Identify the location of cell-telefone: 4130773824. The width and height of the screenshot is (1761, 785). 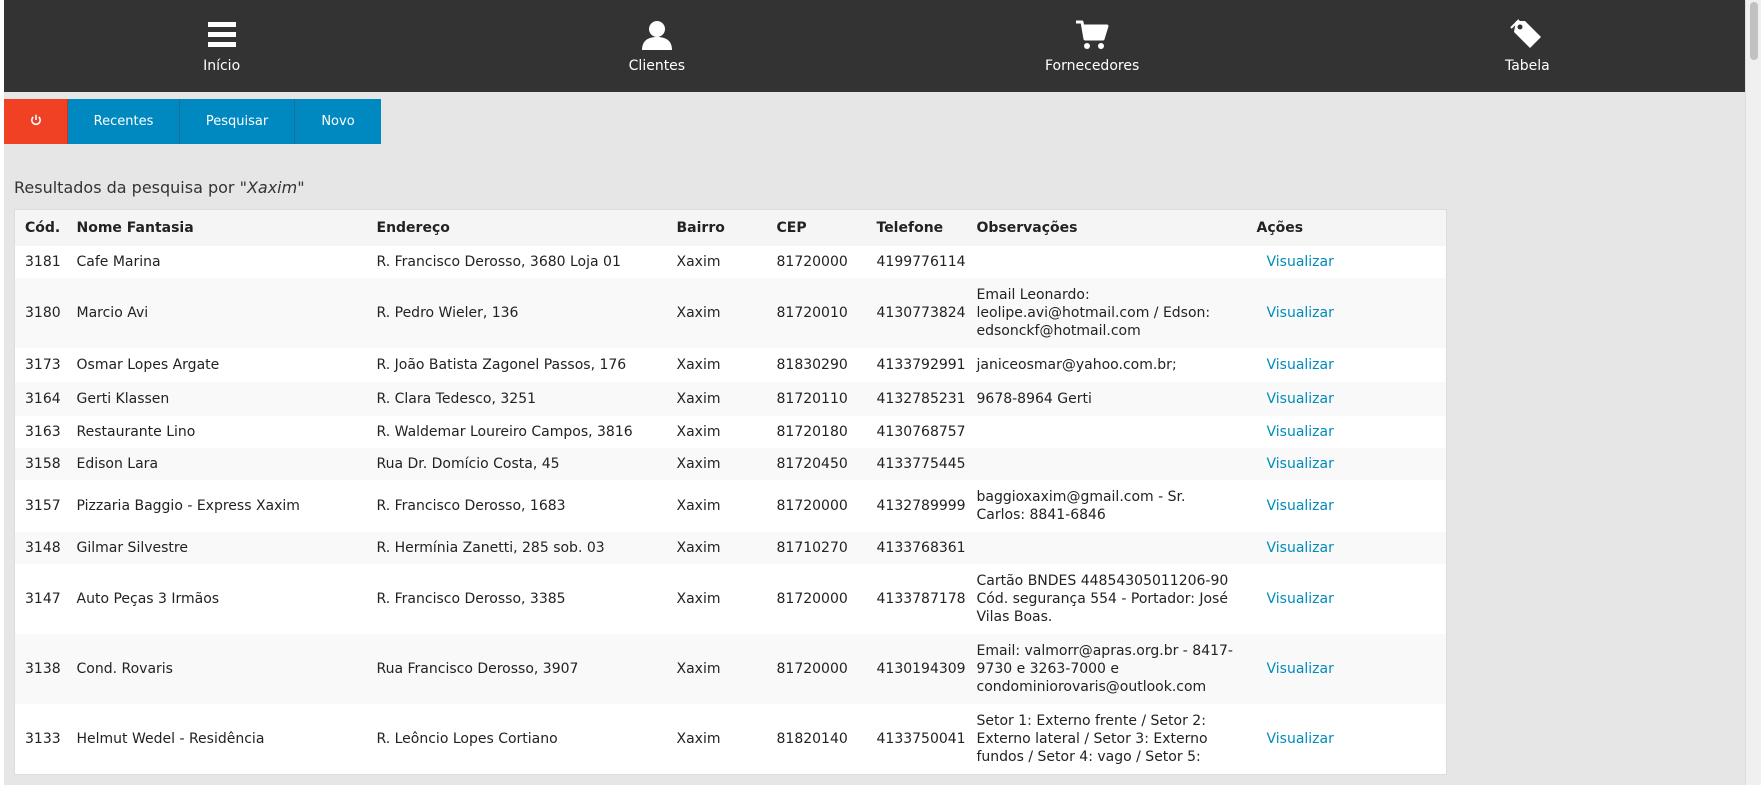
(916, 312).